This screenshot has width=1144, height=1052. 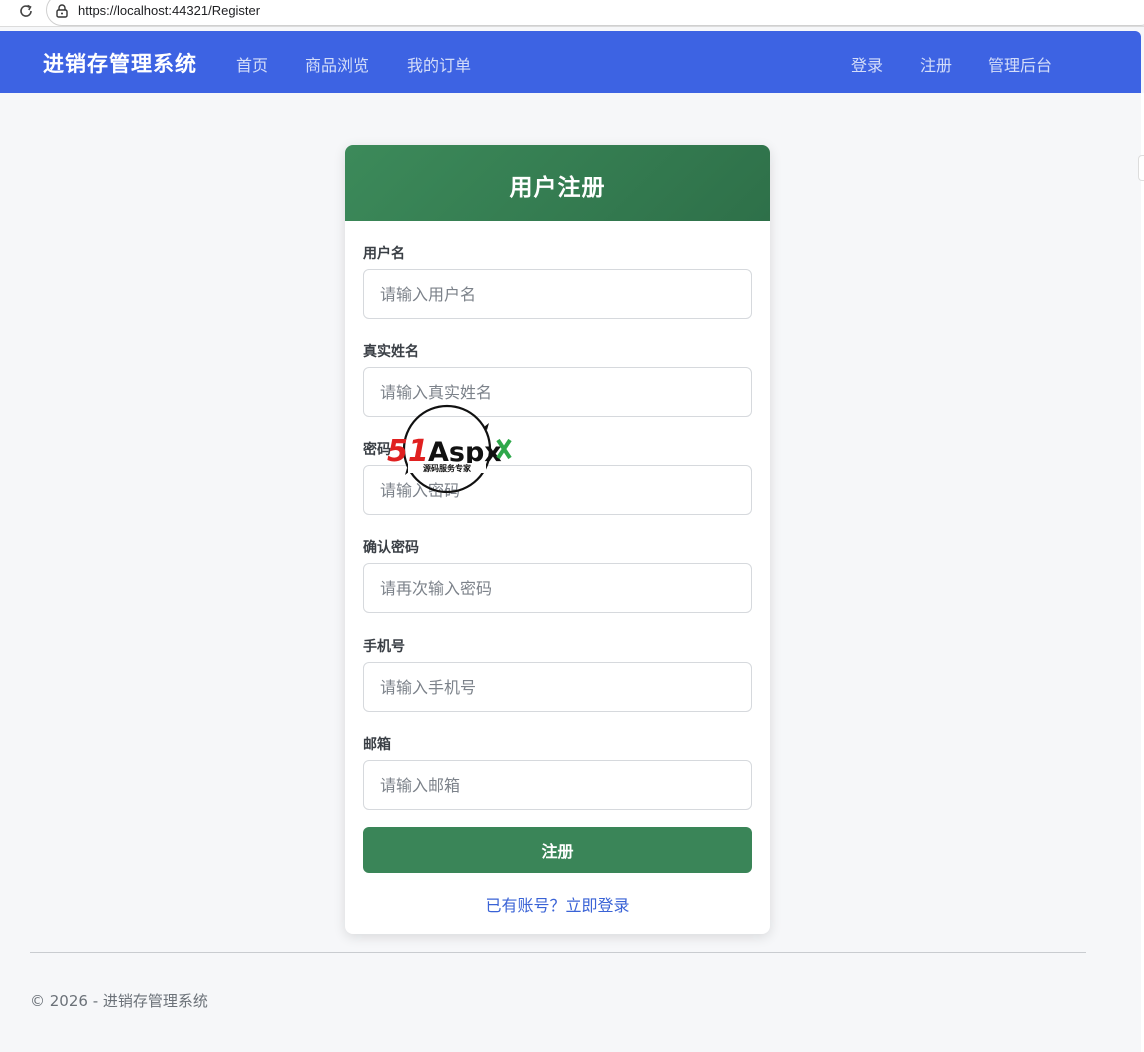 I want to click on top-navbar: 进销存管理系统 首页 商品浏览 我的订单 登录 注册 管理后台, so click(x=570, y=62).